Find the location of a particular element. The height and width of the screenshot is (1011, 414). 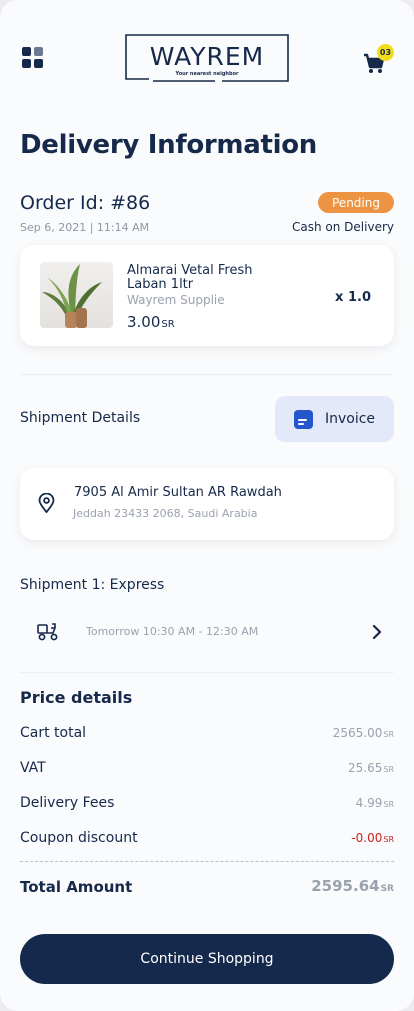

invoice-button: Invoice is located at coordinates (334, 419).